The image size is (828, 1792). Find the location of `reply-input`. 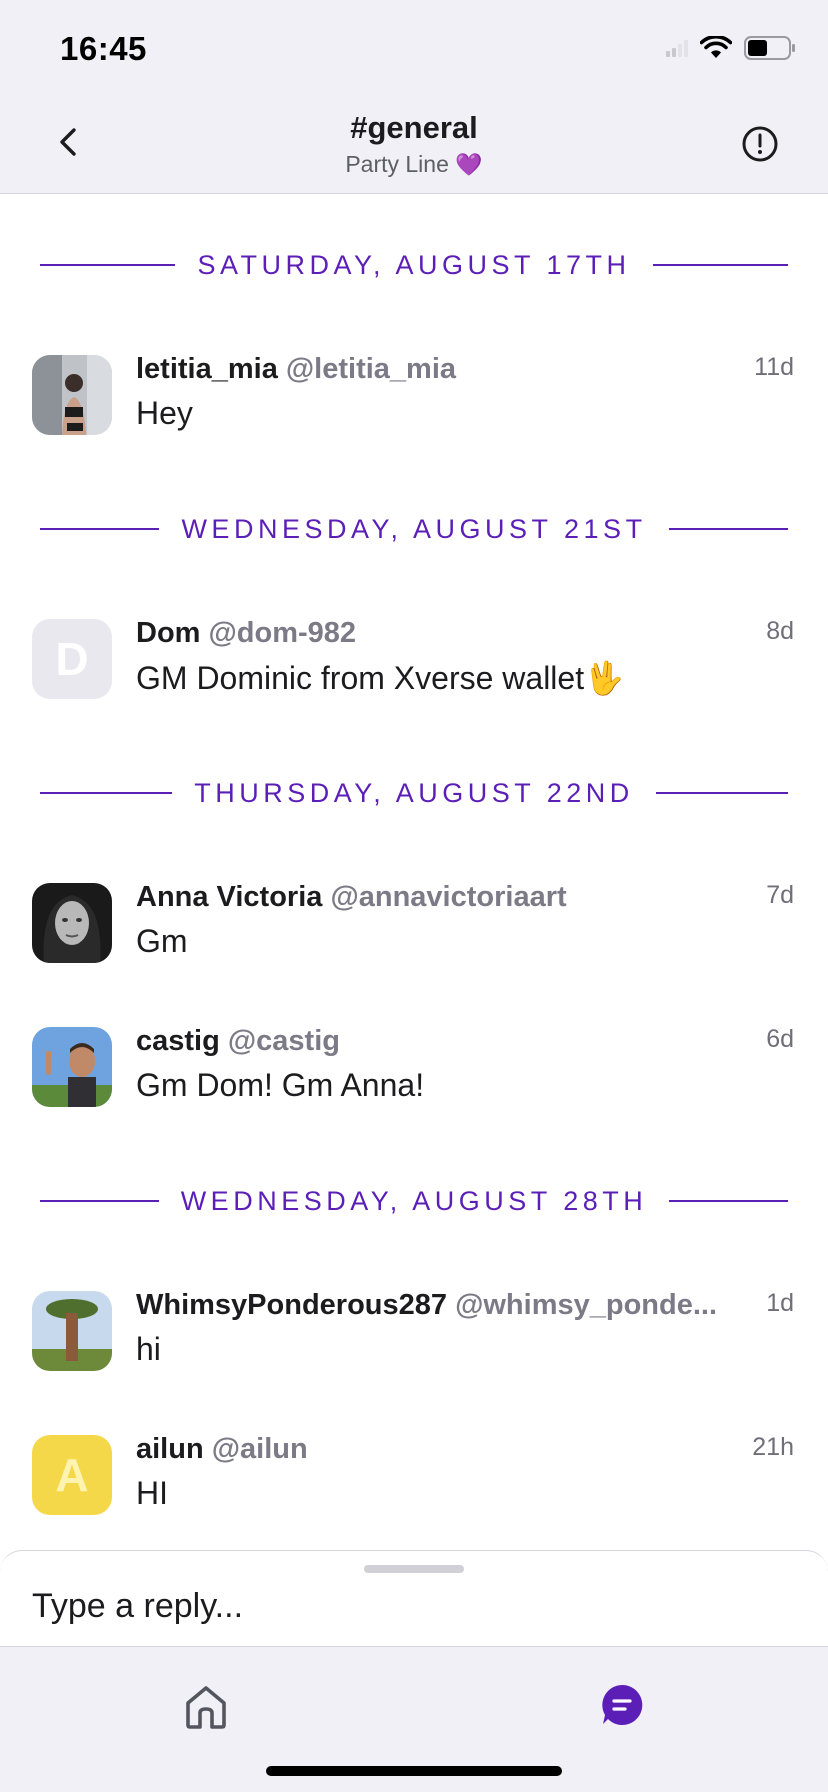

reply-input is located at coordinates (412, 1606).